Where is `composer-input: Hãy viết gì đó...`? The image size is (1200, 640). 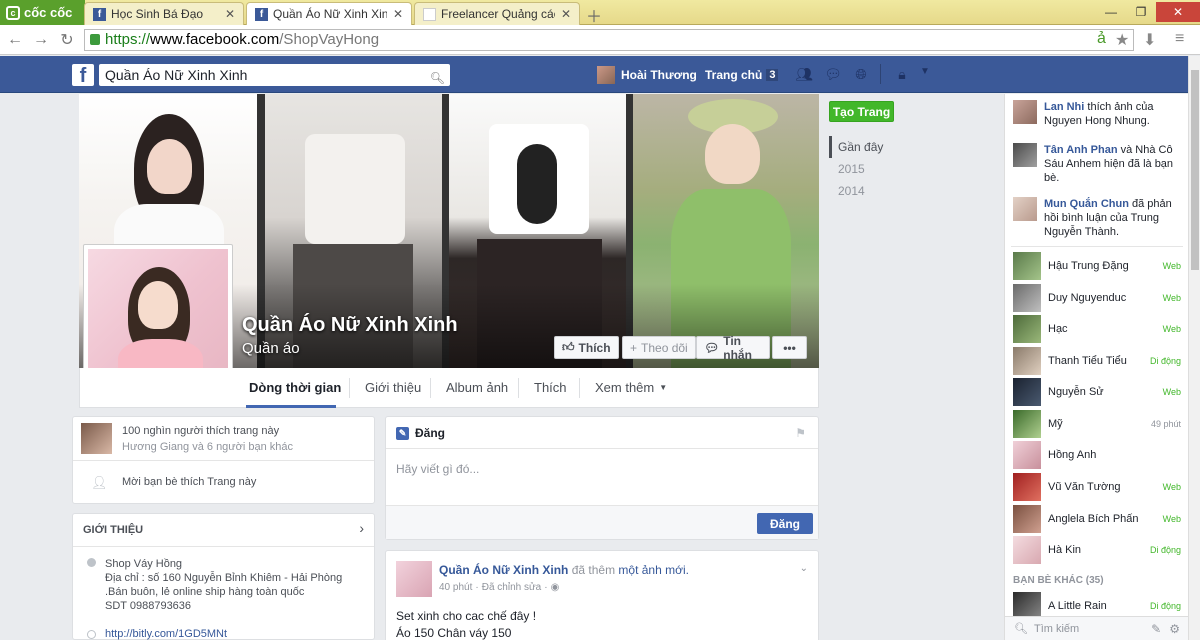 composer-input: Hãy viết gì đó... is located at coordinates (601, 469).